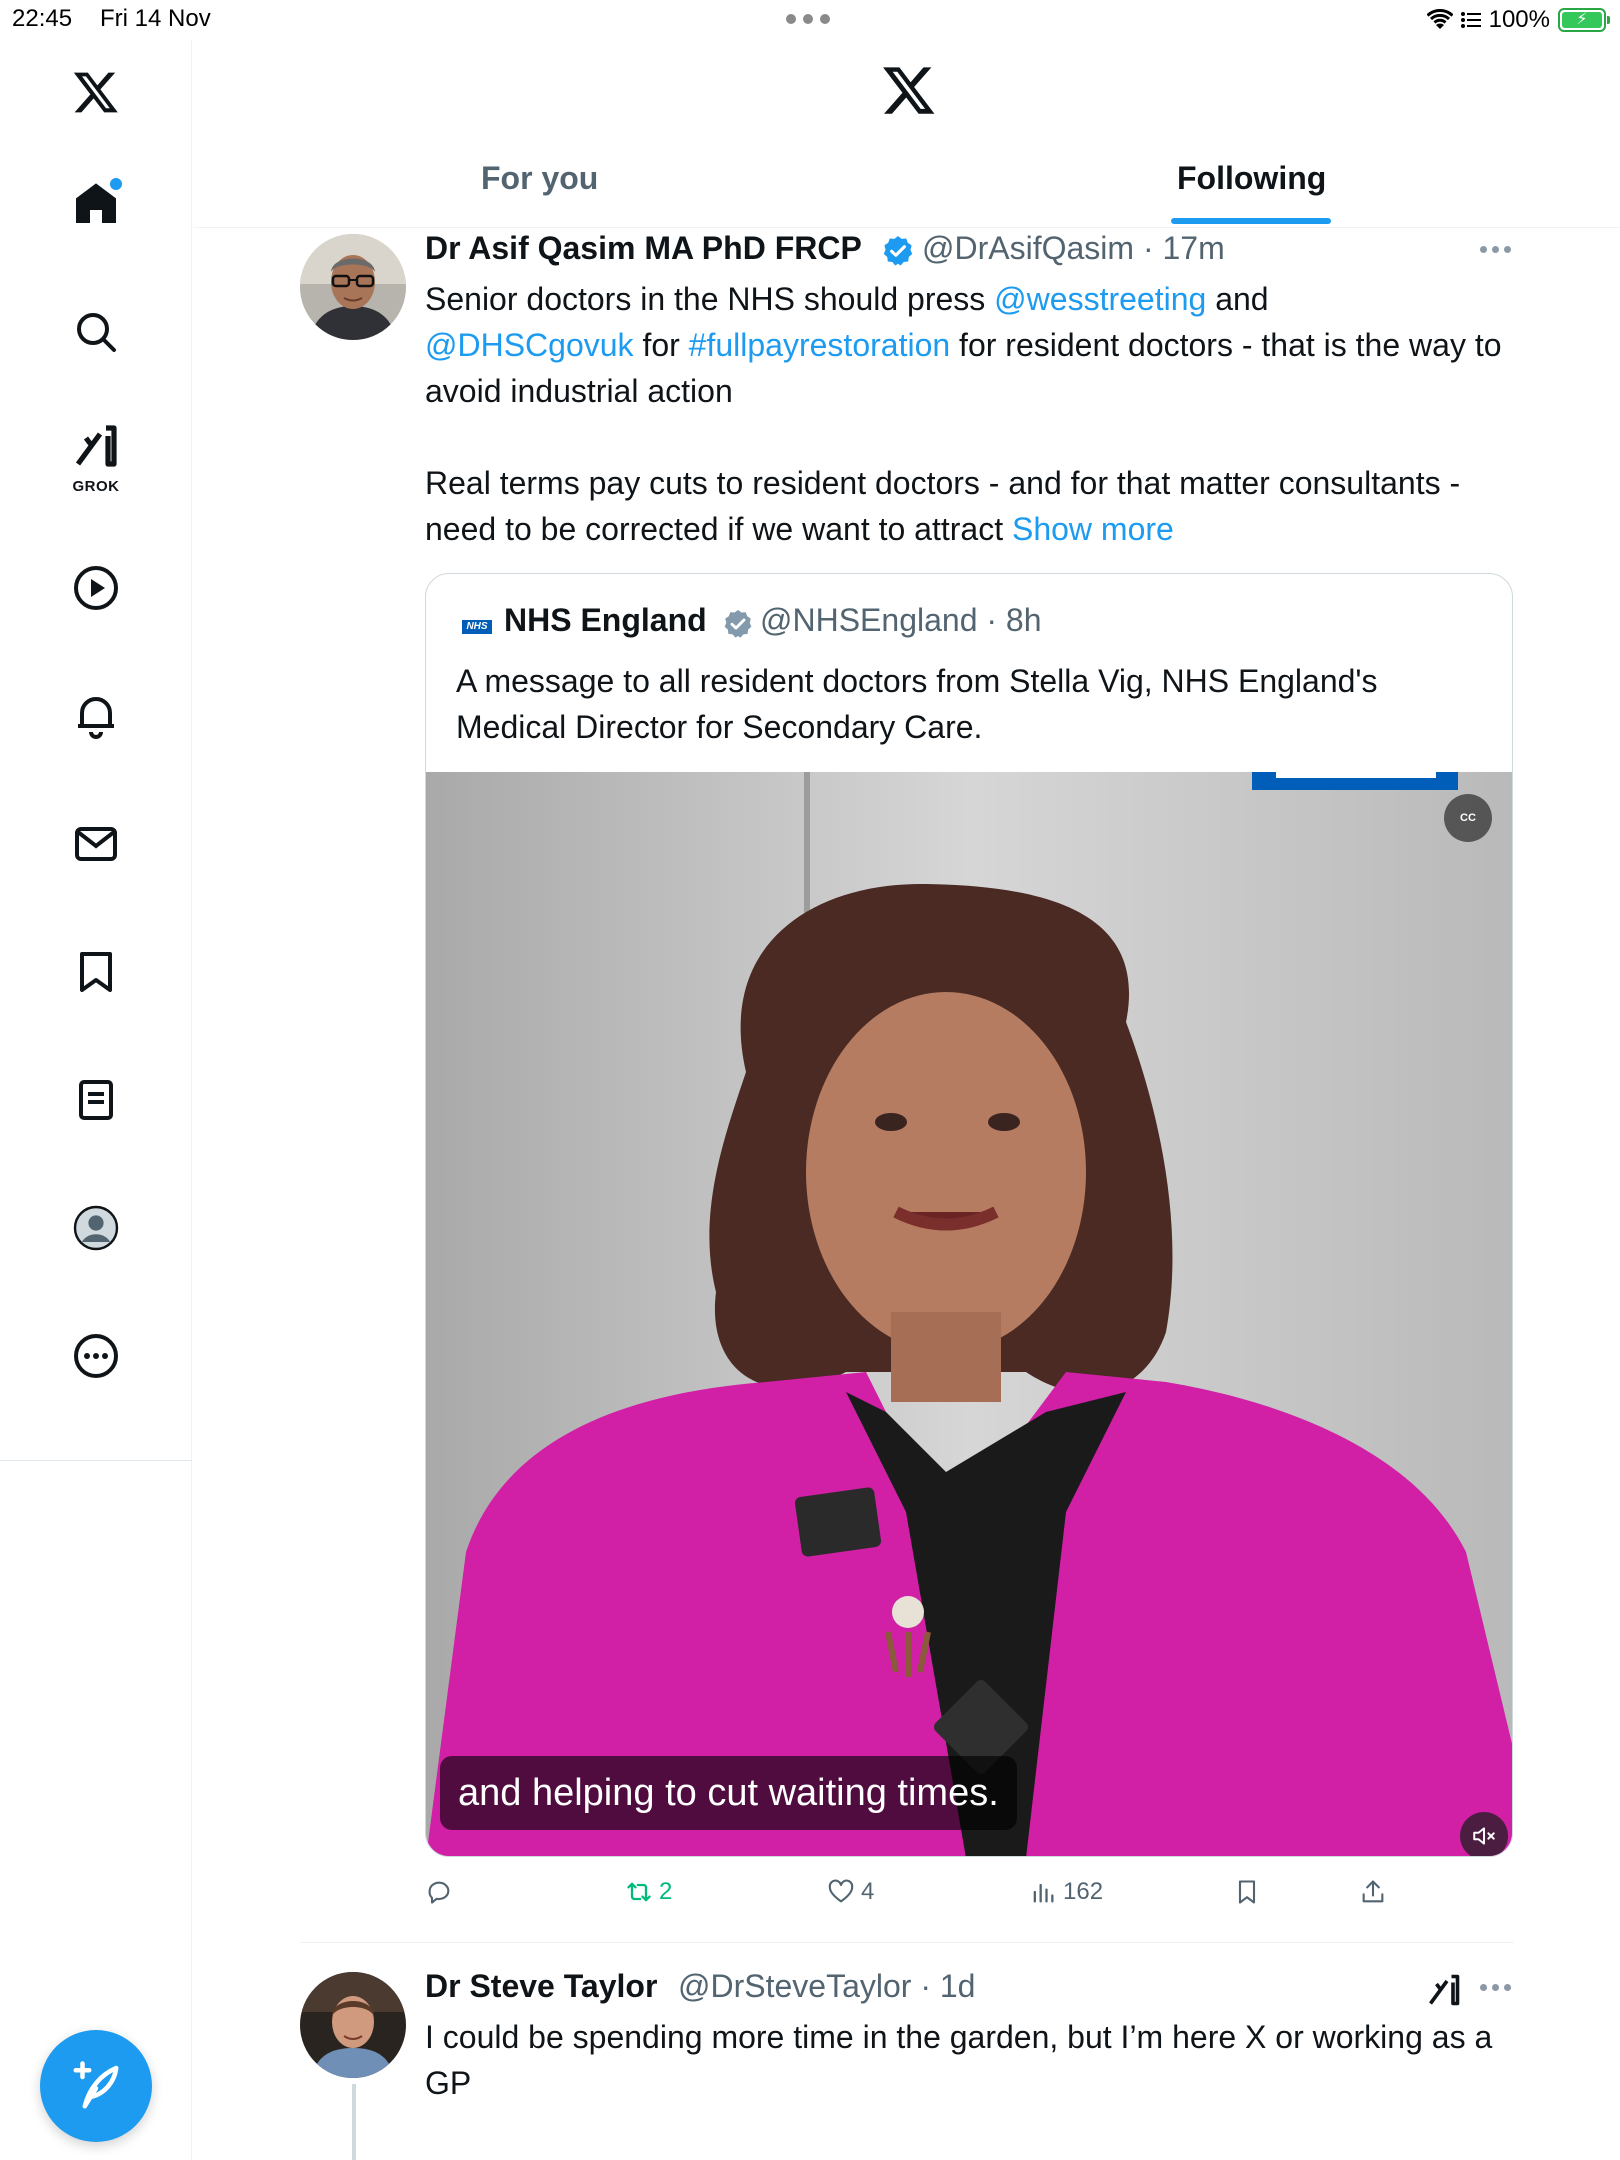 This screenshot has width=1620, height=2160. Describe the element at coordinates (907, 1942) in the screenshot. I see `tweet-separator` at that location.